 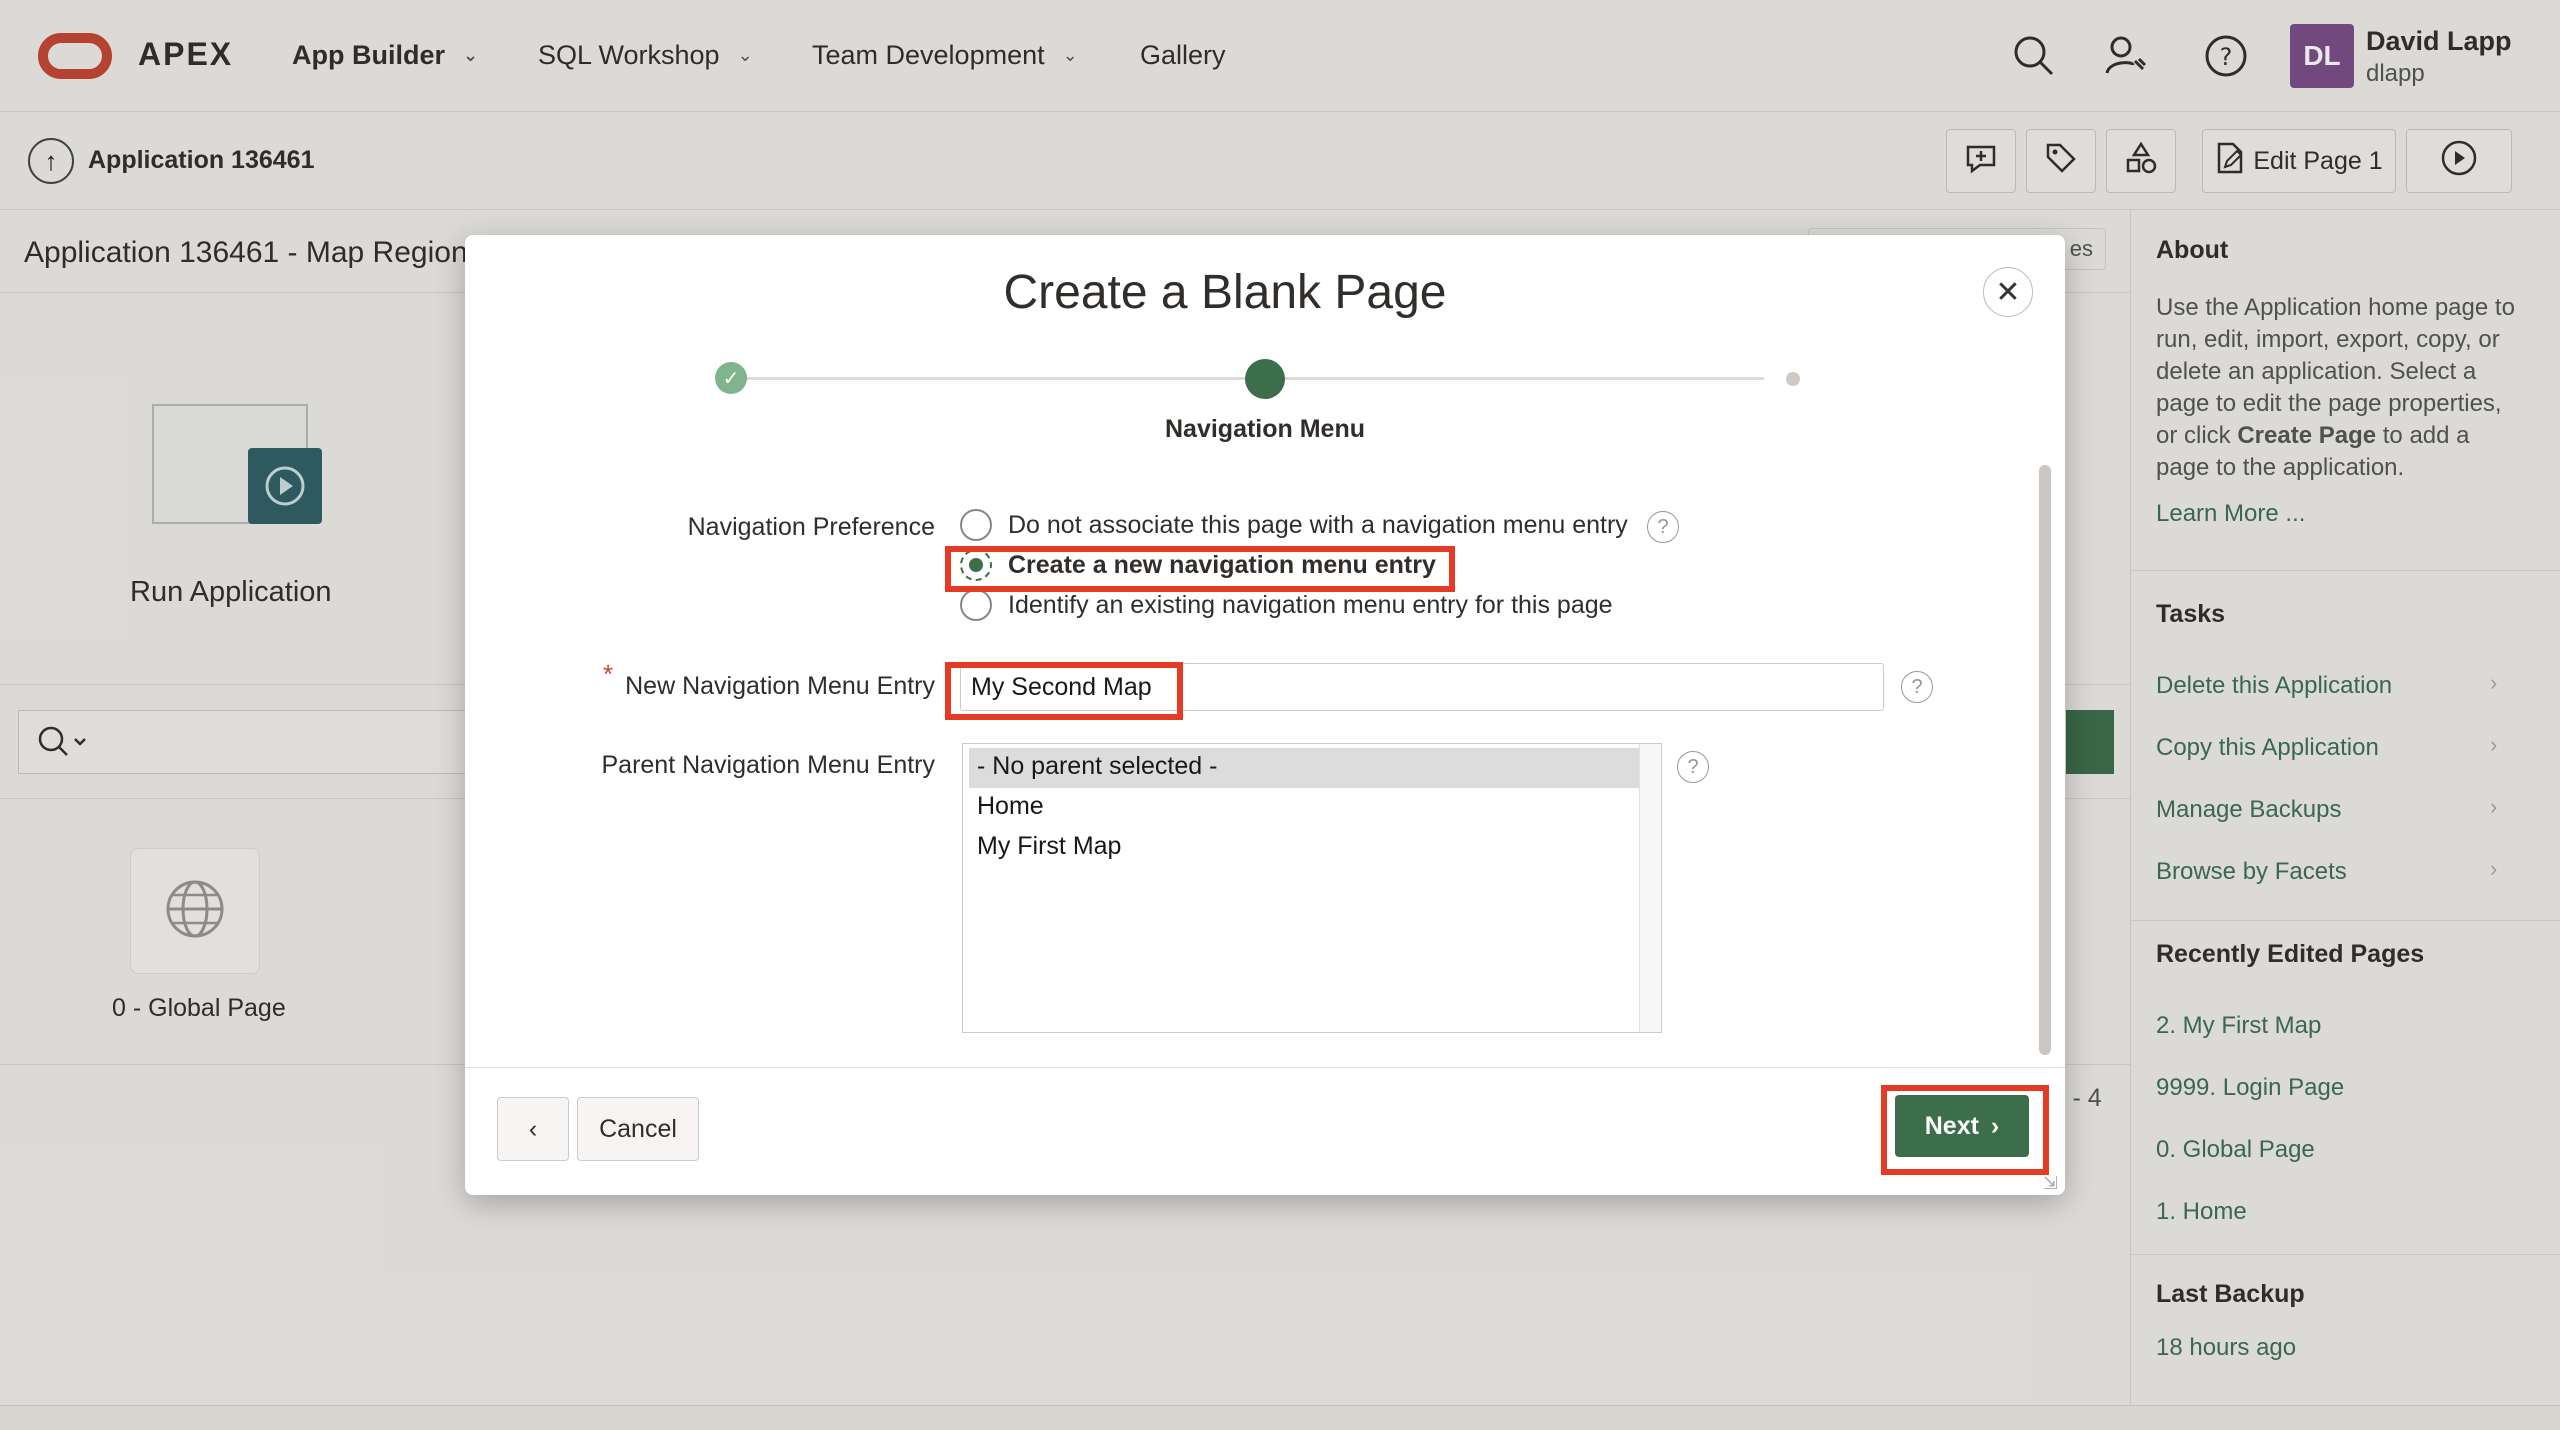 What do you see at coordinates (811, 527) in the screenshot?
I see `navigation-preference-label: Navigation Preference` at bounding box center [811, 527].